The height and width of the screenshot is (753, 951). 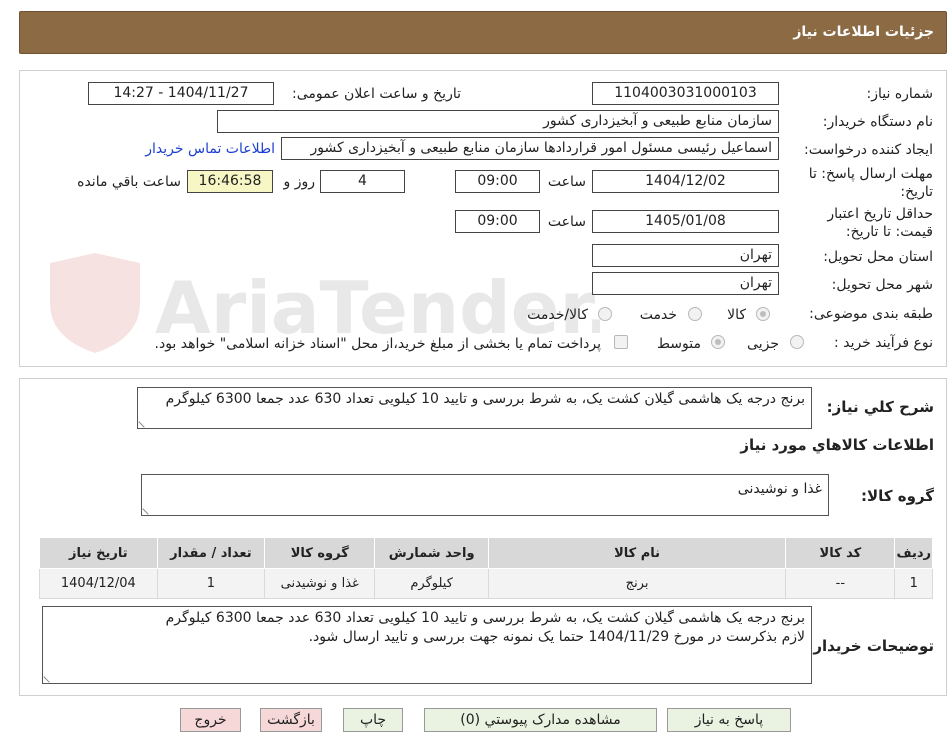 I want to click on need-number-field: 1104003031000103, so click(x=685, y=93).